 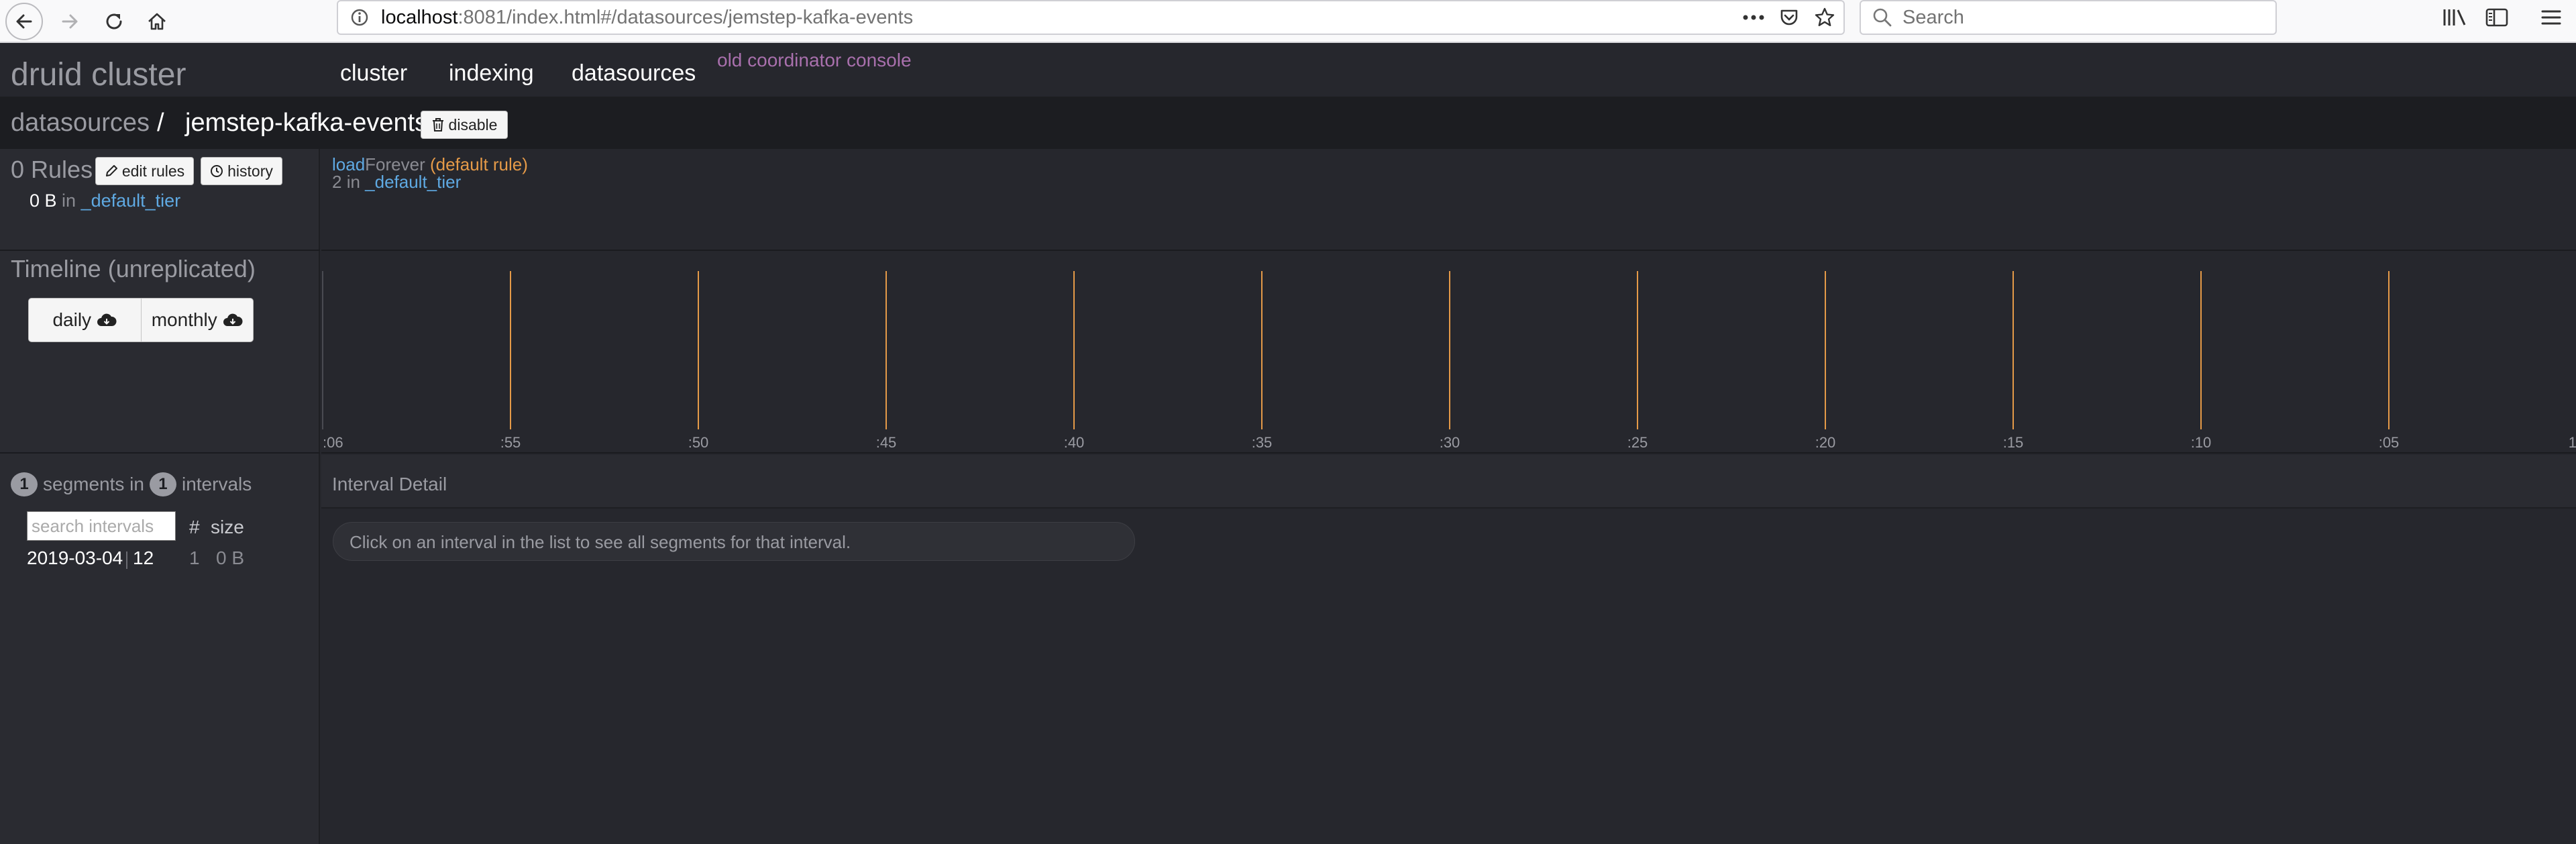 I want to click on clock-icon, so click(x=217, y=171).